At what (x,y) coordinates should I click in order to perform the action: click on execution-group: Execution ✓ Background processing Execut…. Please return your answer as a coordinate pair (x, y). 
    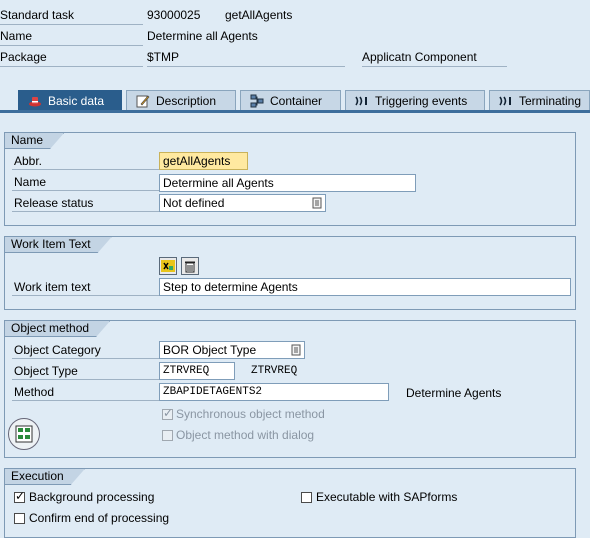
    Looking at the image, I should click on (290, 503).